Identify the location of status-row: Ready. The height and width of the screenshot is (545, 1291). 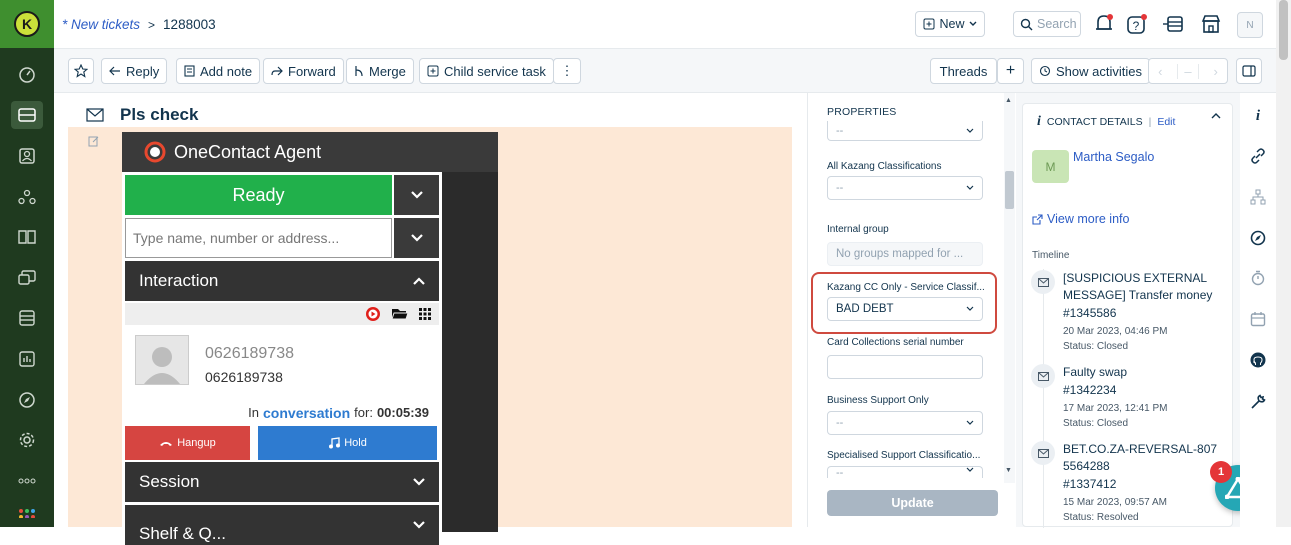
(282, 195).